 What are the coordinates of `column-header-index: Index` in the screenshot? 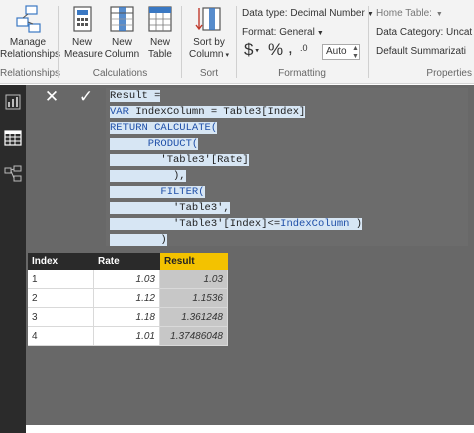 It's located at (61, 261).